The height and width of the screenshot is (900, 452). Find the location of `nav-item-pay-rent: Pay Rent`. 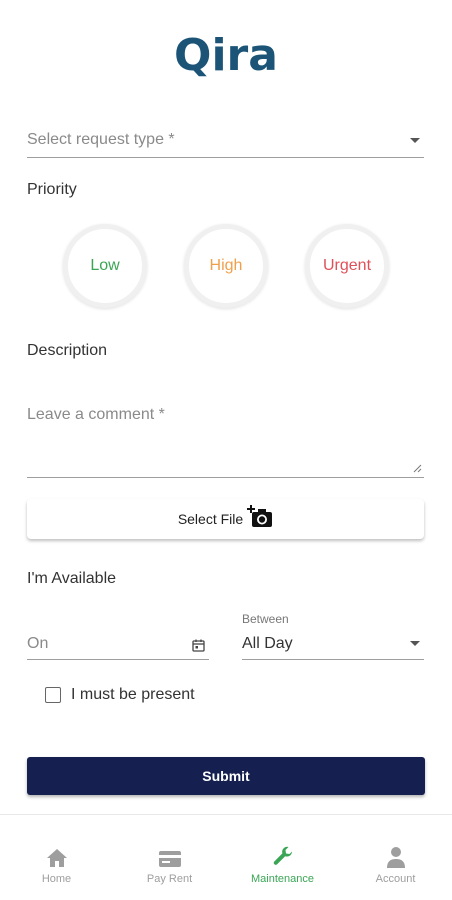

nav-item-pay-rent: Pay Rent is located at coordinates (169, 857).